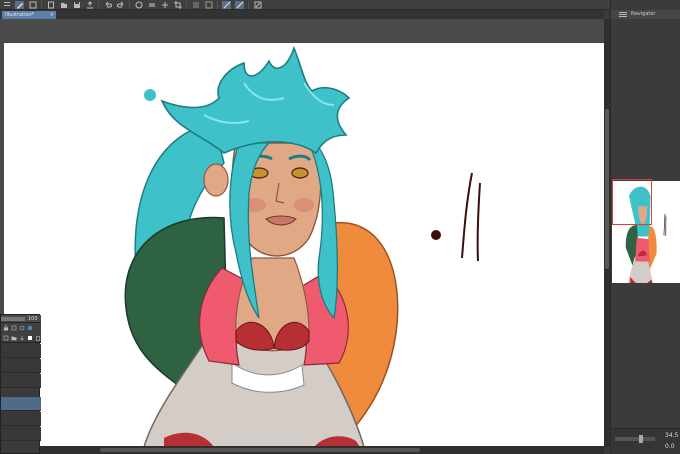 This screenshot has width=680, height=454. I want to click on navigator-view, so click(645, 224).